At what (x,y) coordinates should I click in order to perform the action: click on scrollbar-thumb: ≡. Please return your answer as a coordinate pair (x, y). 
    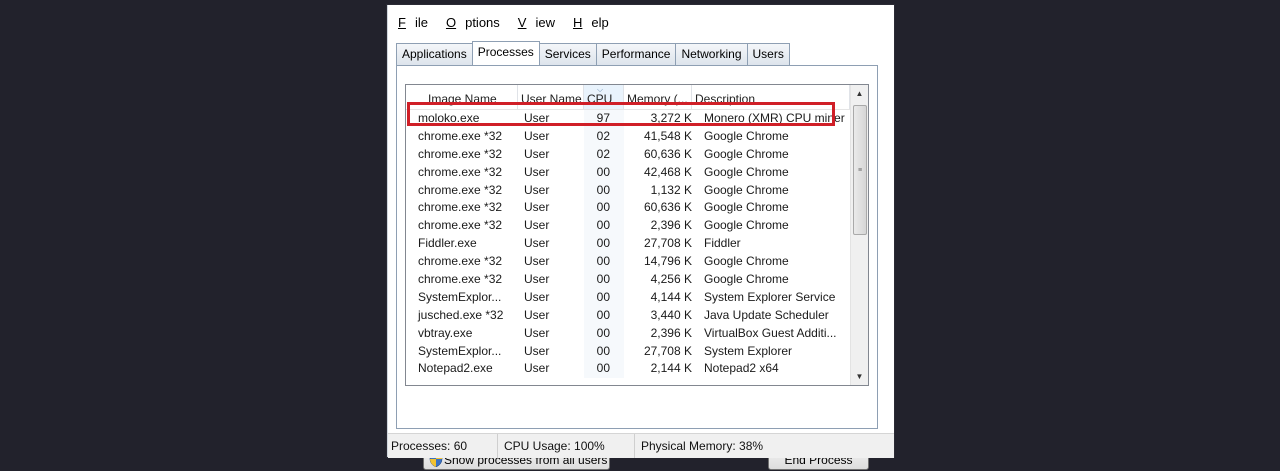
    Looking at the image, I should click on (860, 170).